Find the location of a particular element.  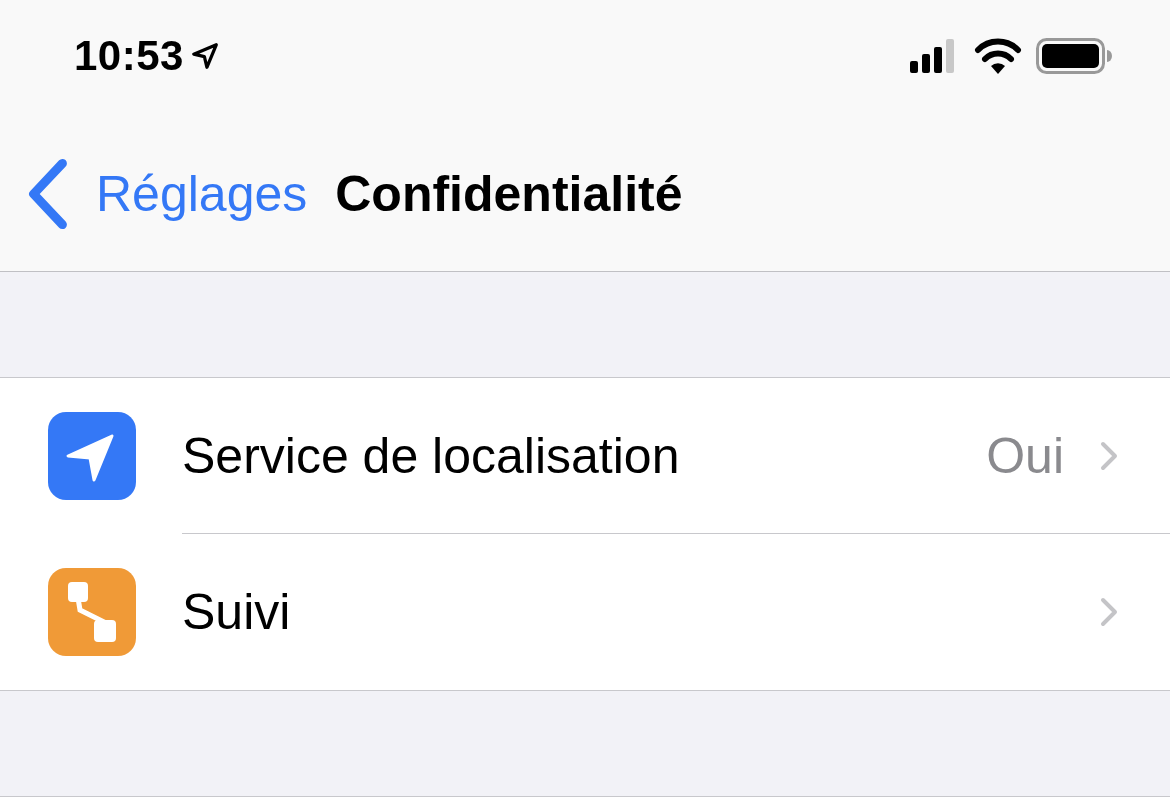

signal-icon is located at coordinates (933, 56).